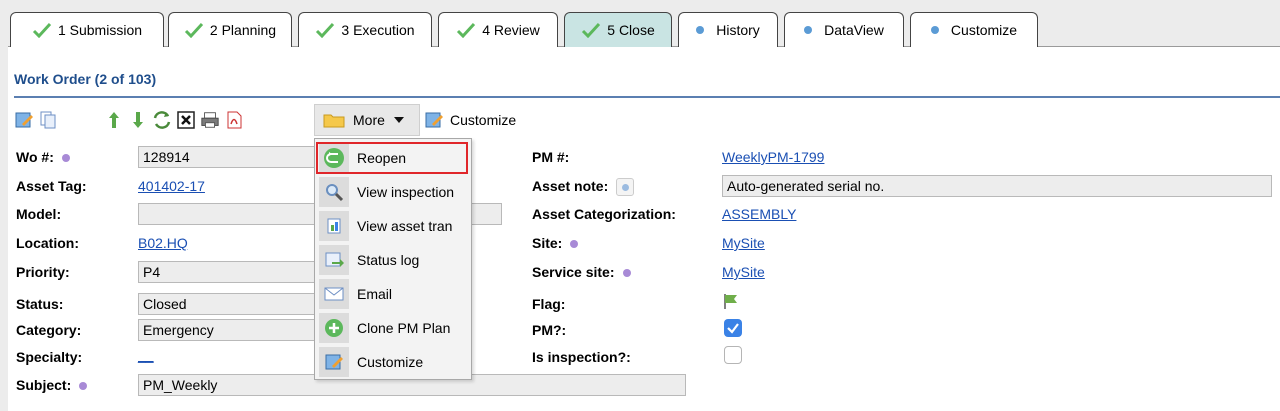 The image size is (1280, 411). What do you see at coordinates (48, 120) in the screenshot?
I see `copy-icon` at bounding box center [48, 120].